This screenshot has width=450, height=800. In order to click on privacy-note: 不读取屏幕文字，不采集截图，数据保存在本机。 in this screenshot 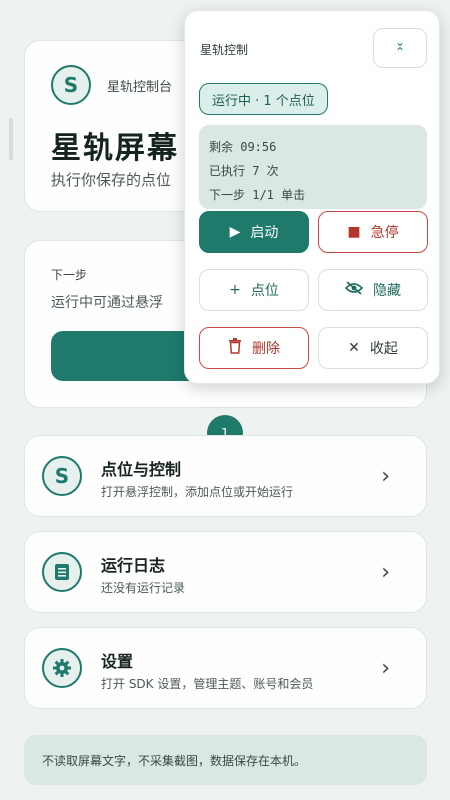, I will do `click(225, 760)`.